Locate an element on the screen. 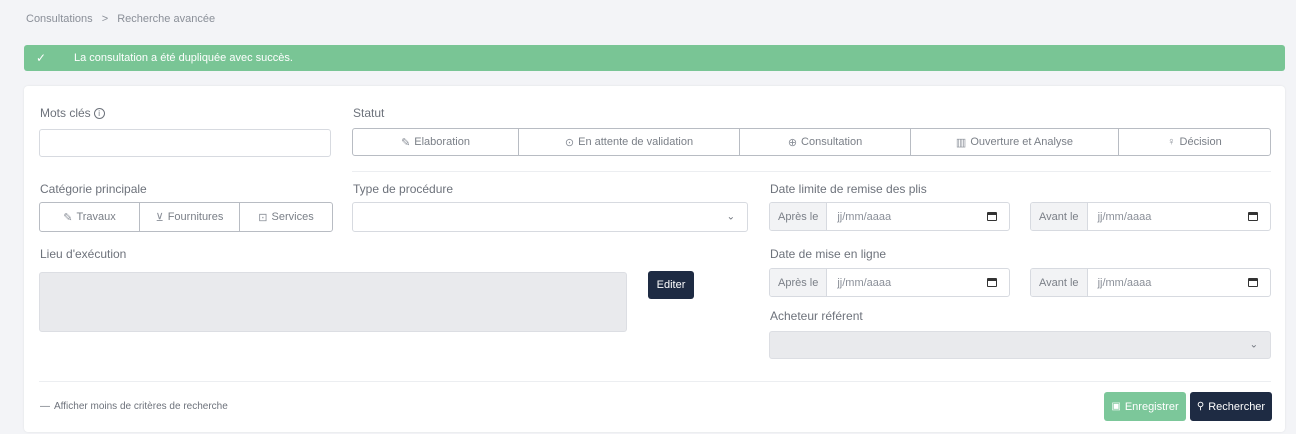  check-icon: ✓ is located at coordinates (41, 58).